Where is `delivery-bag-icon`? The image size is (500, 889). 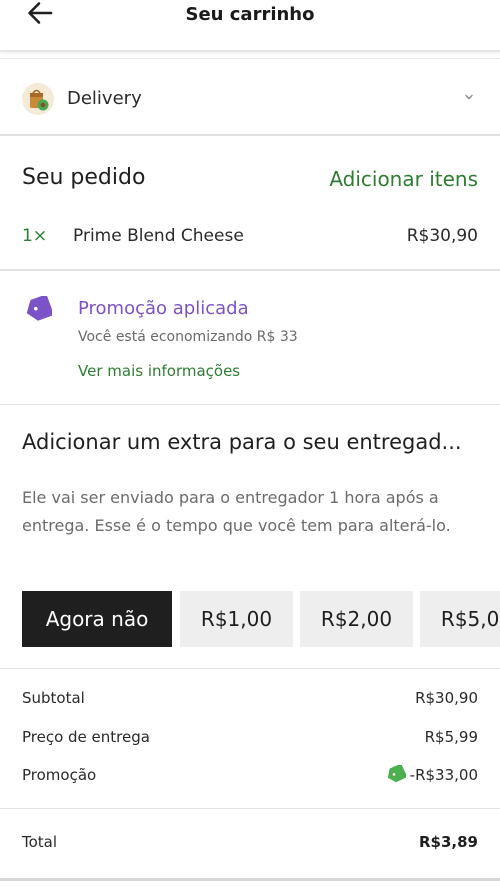
delivery-bag-icon is located at coordinates (38, 99).